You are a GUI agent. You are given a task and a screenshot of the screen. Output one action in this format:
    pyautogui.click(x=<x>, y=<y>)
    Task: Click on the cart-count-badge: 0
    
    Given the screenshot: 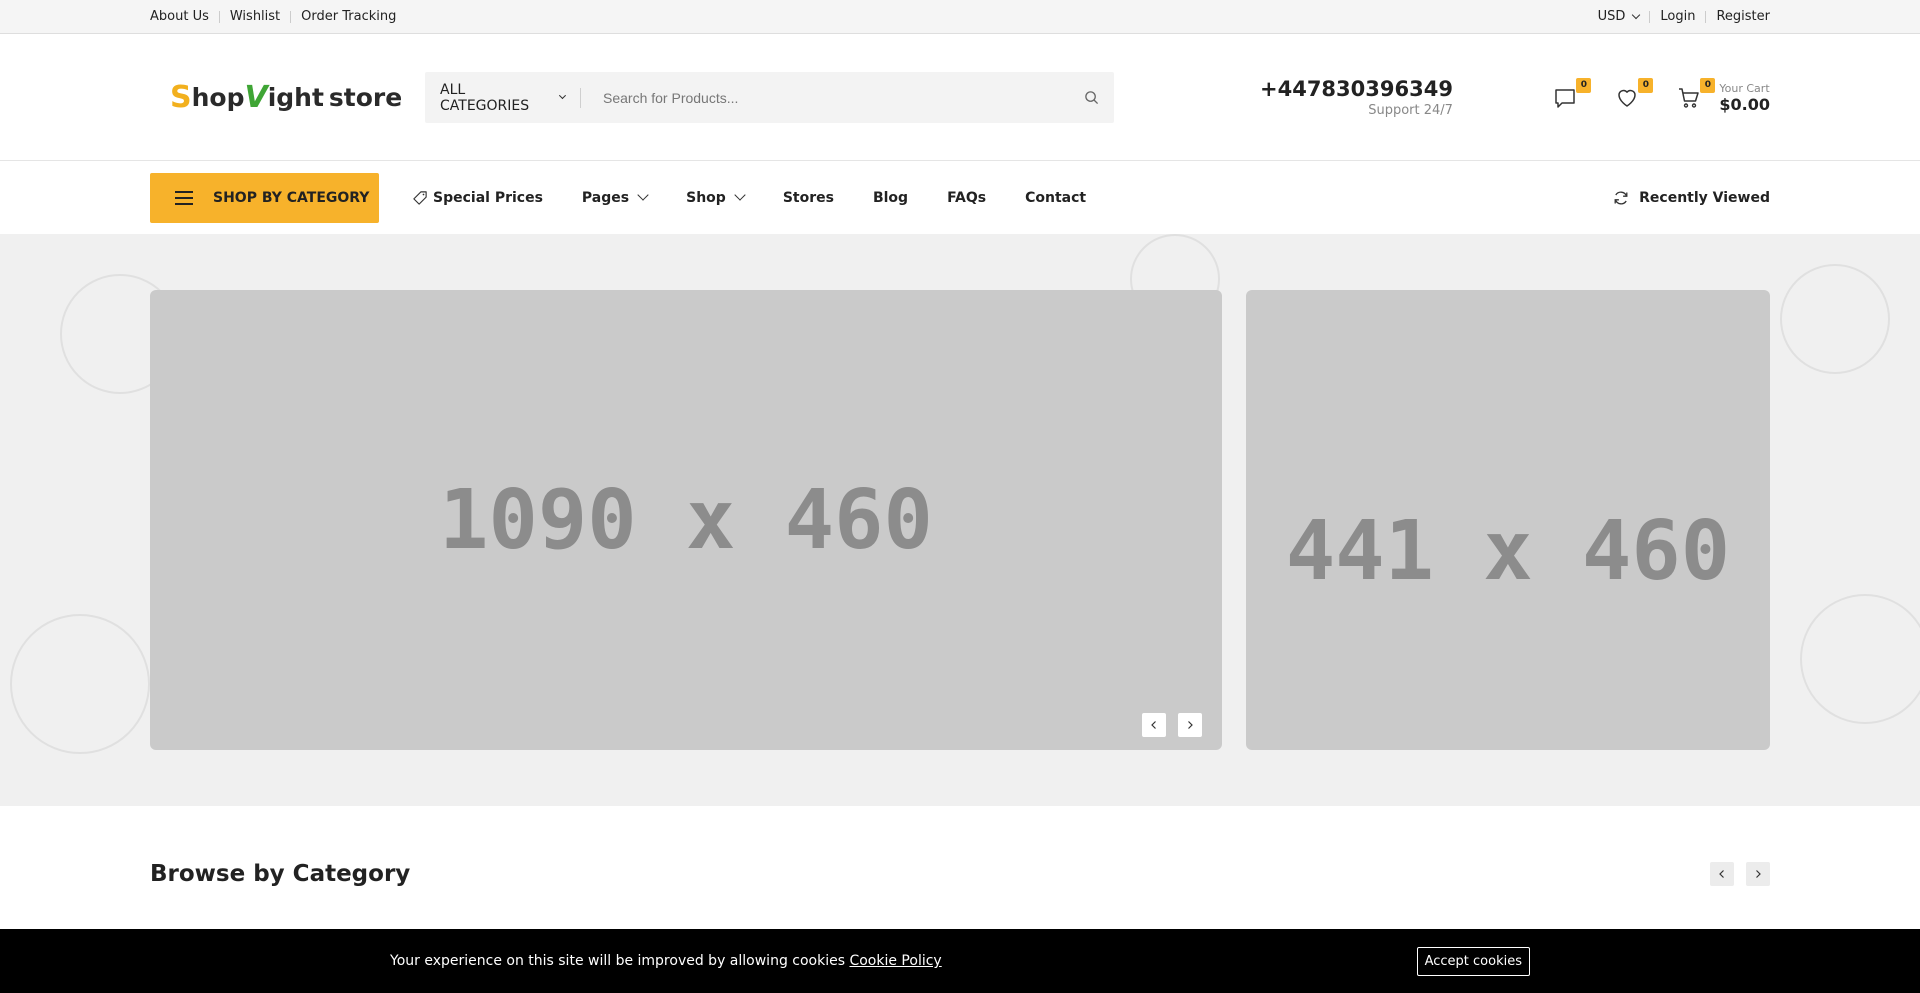 What is the action you would take?
    pyautogui.click(x=1708, y=85)
    